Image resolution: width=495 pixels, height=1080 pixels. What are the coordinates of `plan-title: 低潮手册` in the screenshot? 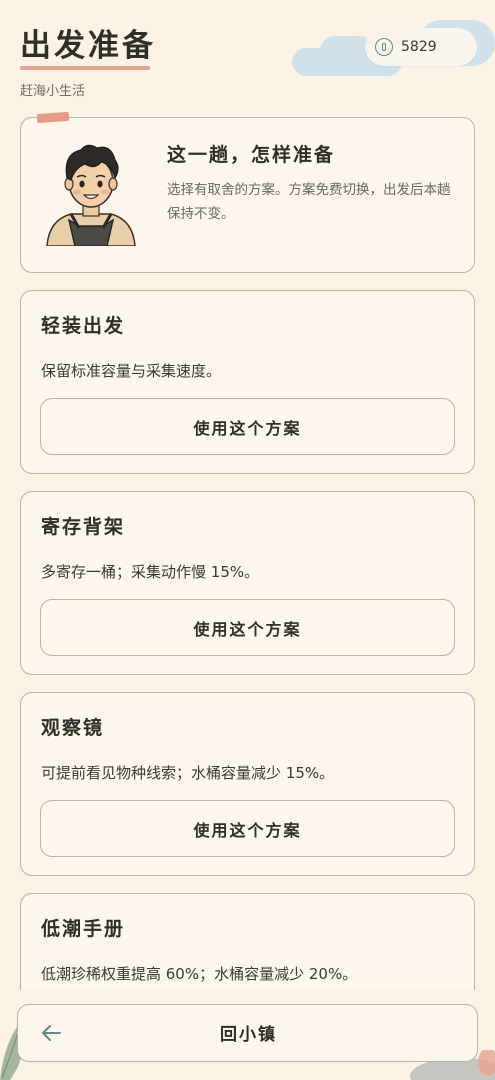 It's located at (83, 929).